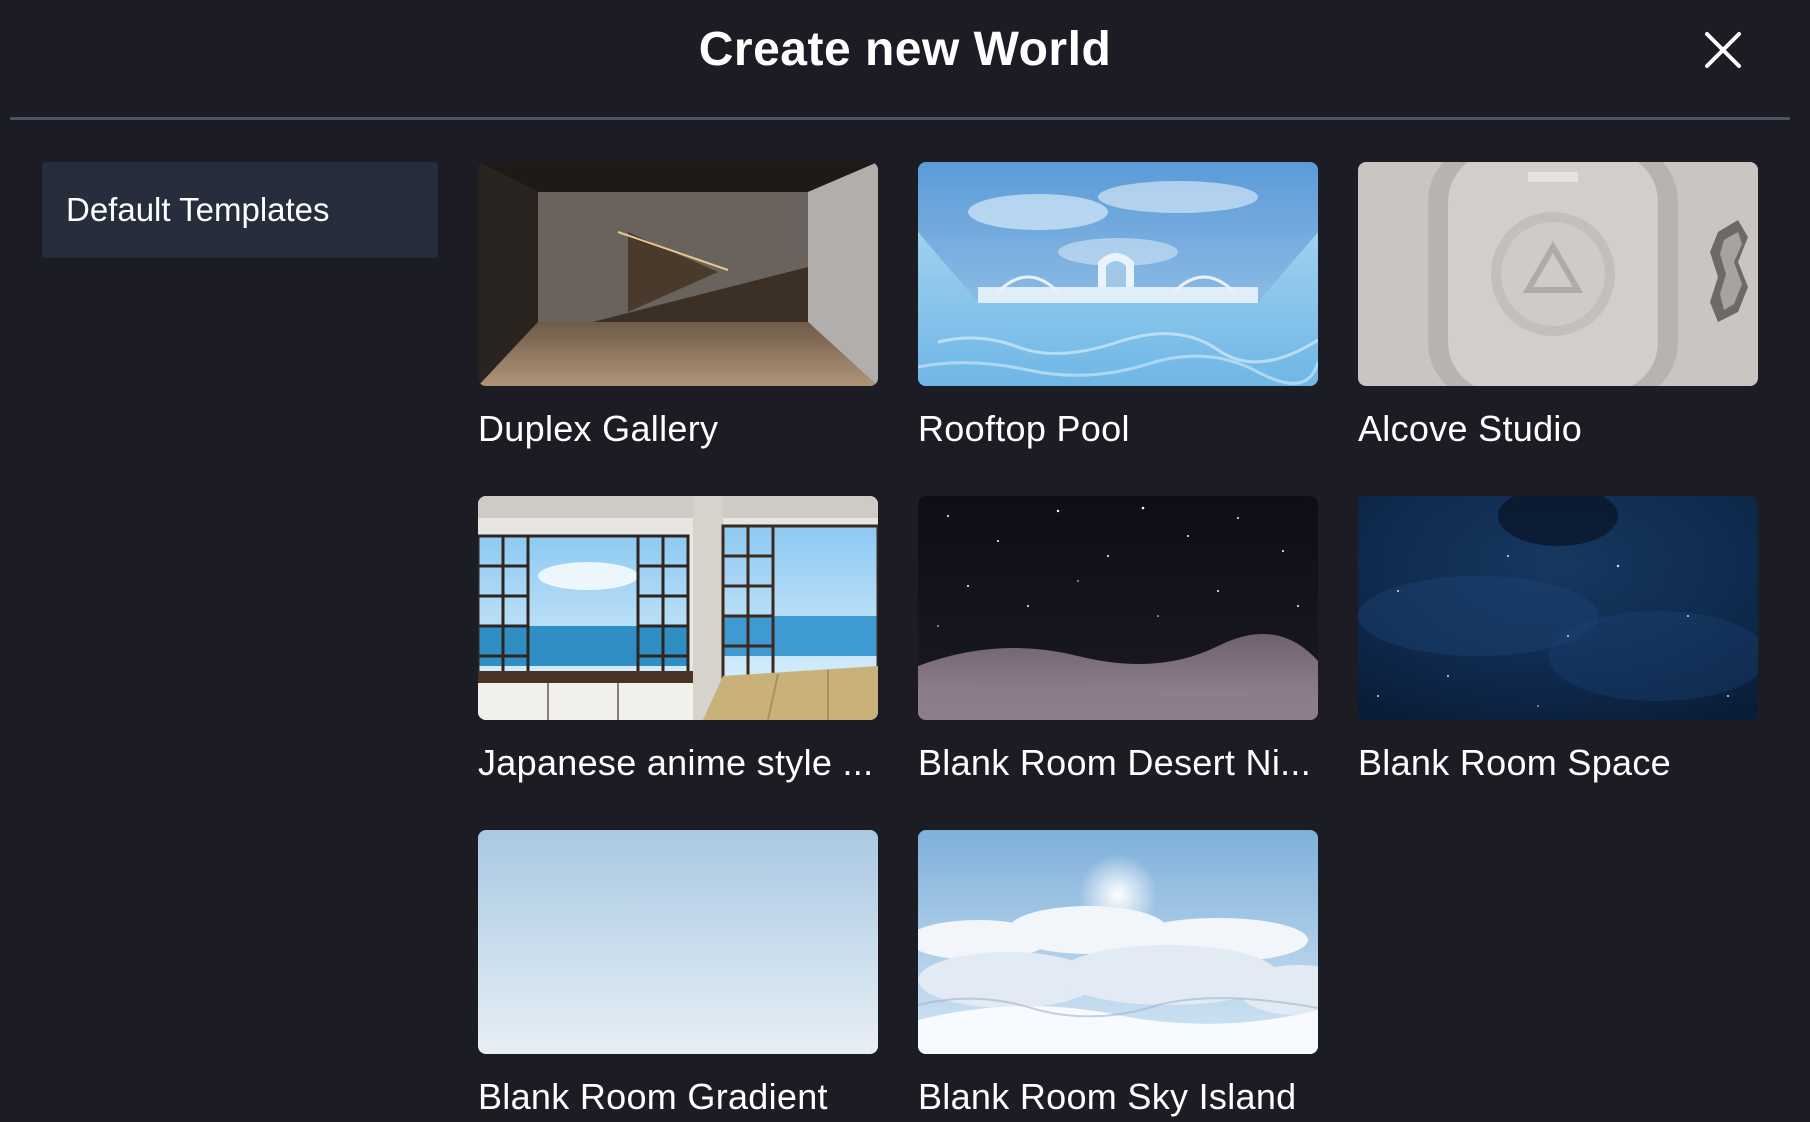 The image size is (1810, 1122). What do you see at coordinates (1107, 1096) in the screenshot?
I see `template-label: Blank Room Sky Island` at bounding box center [1107, 1096].